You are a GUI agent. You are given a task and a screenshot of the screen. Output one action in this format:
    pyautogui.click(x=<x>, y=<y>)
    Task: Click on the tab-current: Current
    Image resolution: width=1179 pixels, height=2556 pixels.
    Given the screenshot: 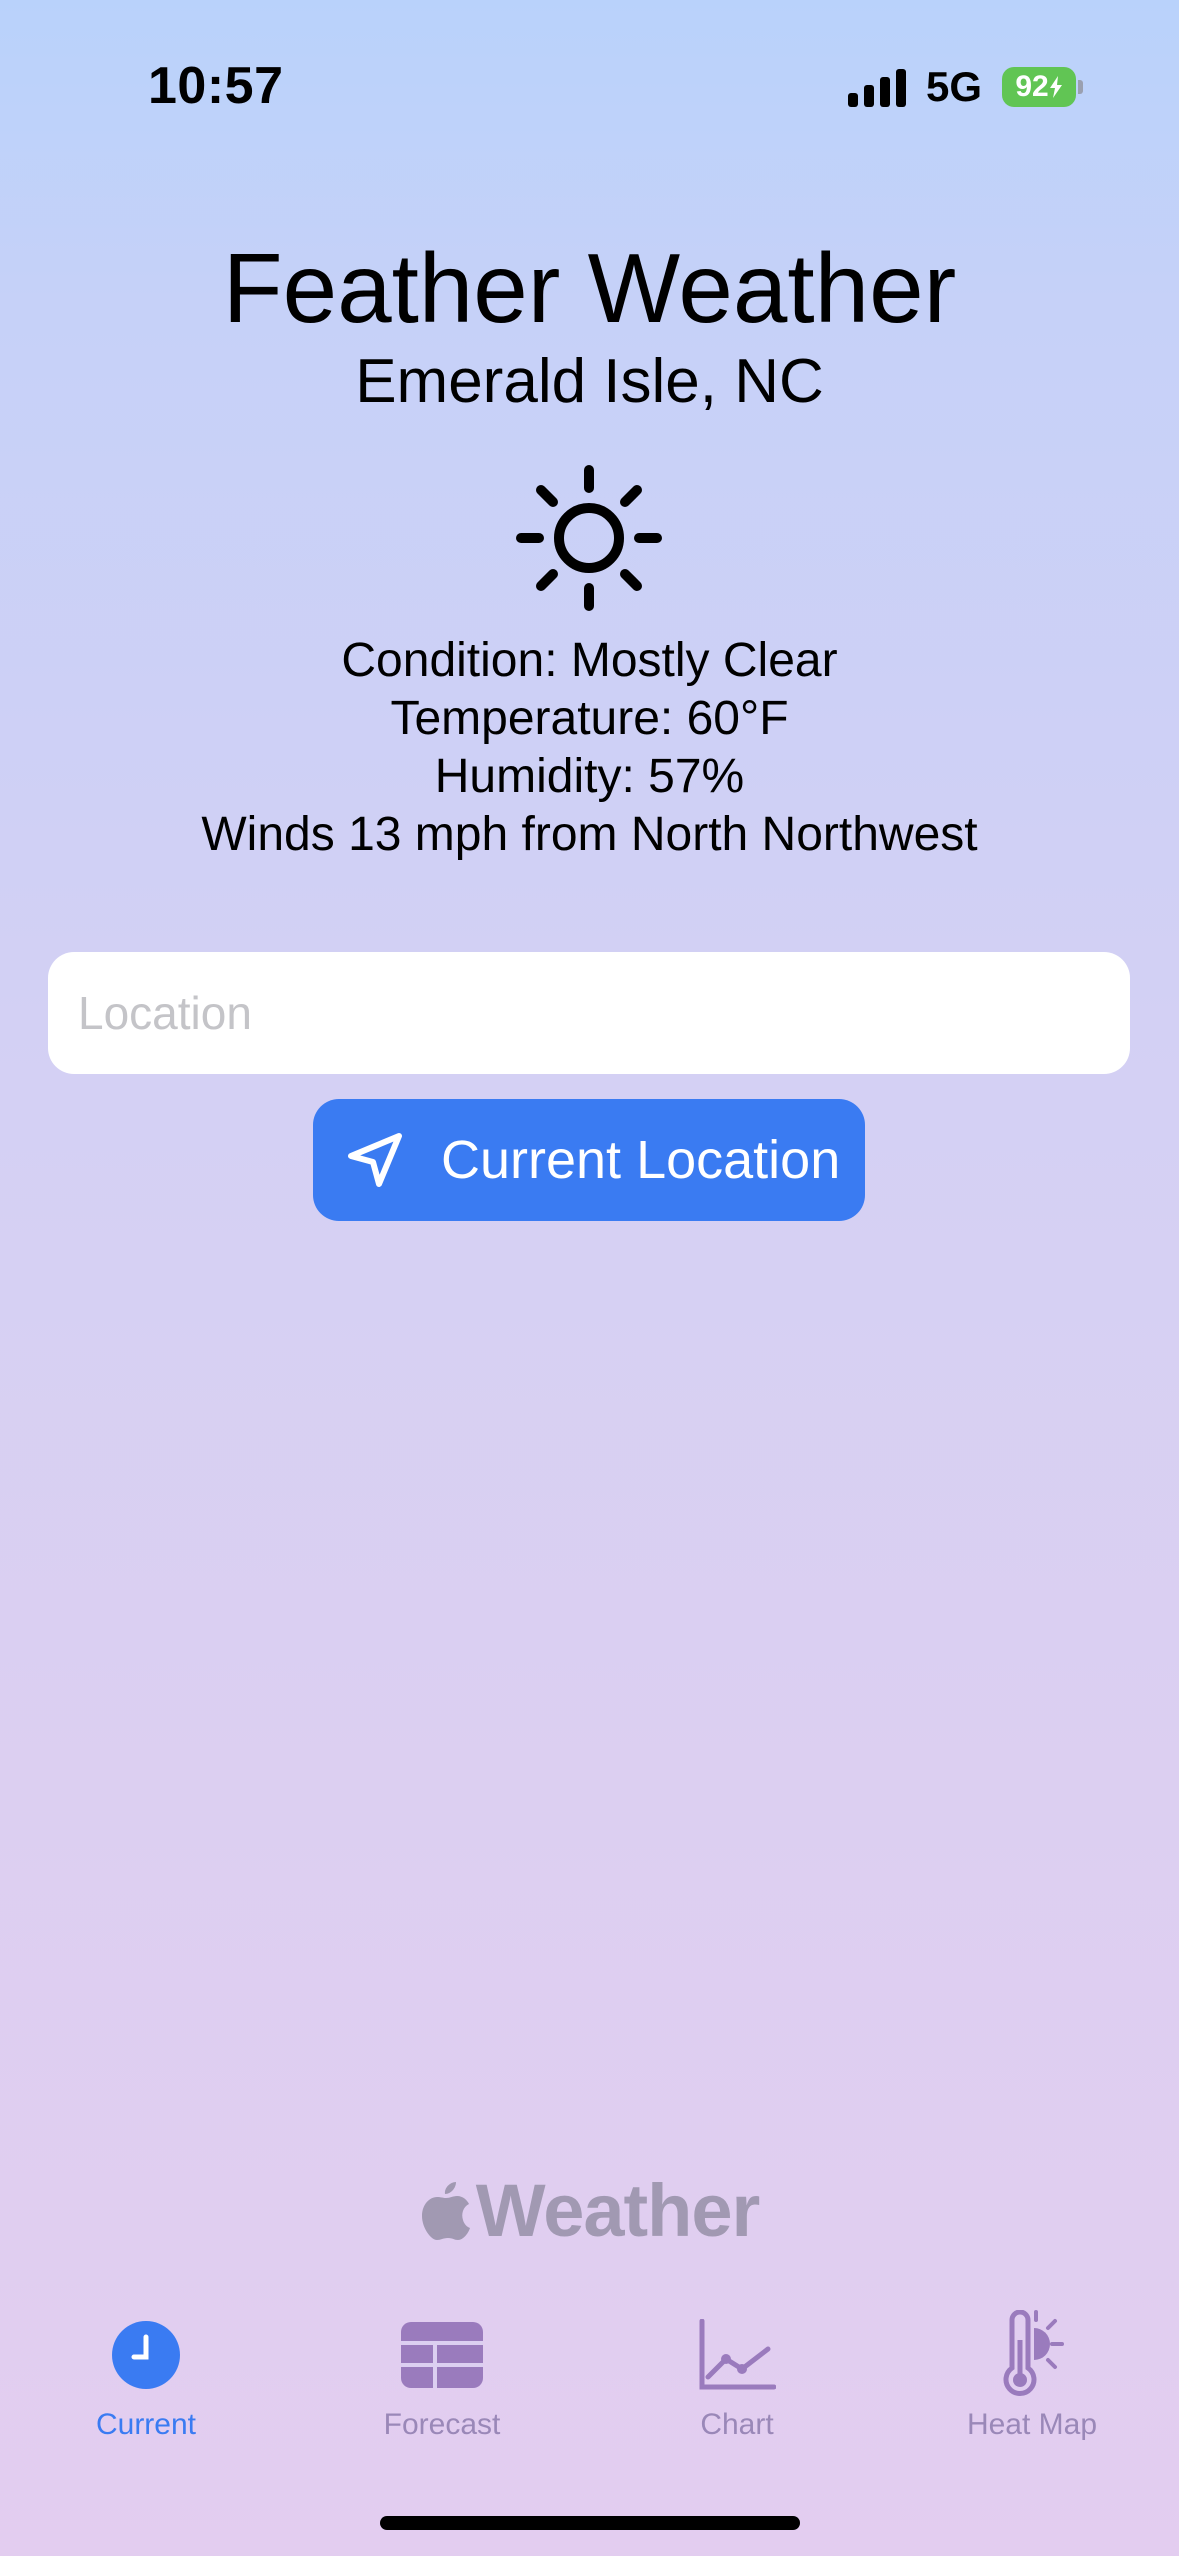 What is the action you would take?
    pyautogui.click(x=146, y=2385)
    